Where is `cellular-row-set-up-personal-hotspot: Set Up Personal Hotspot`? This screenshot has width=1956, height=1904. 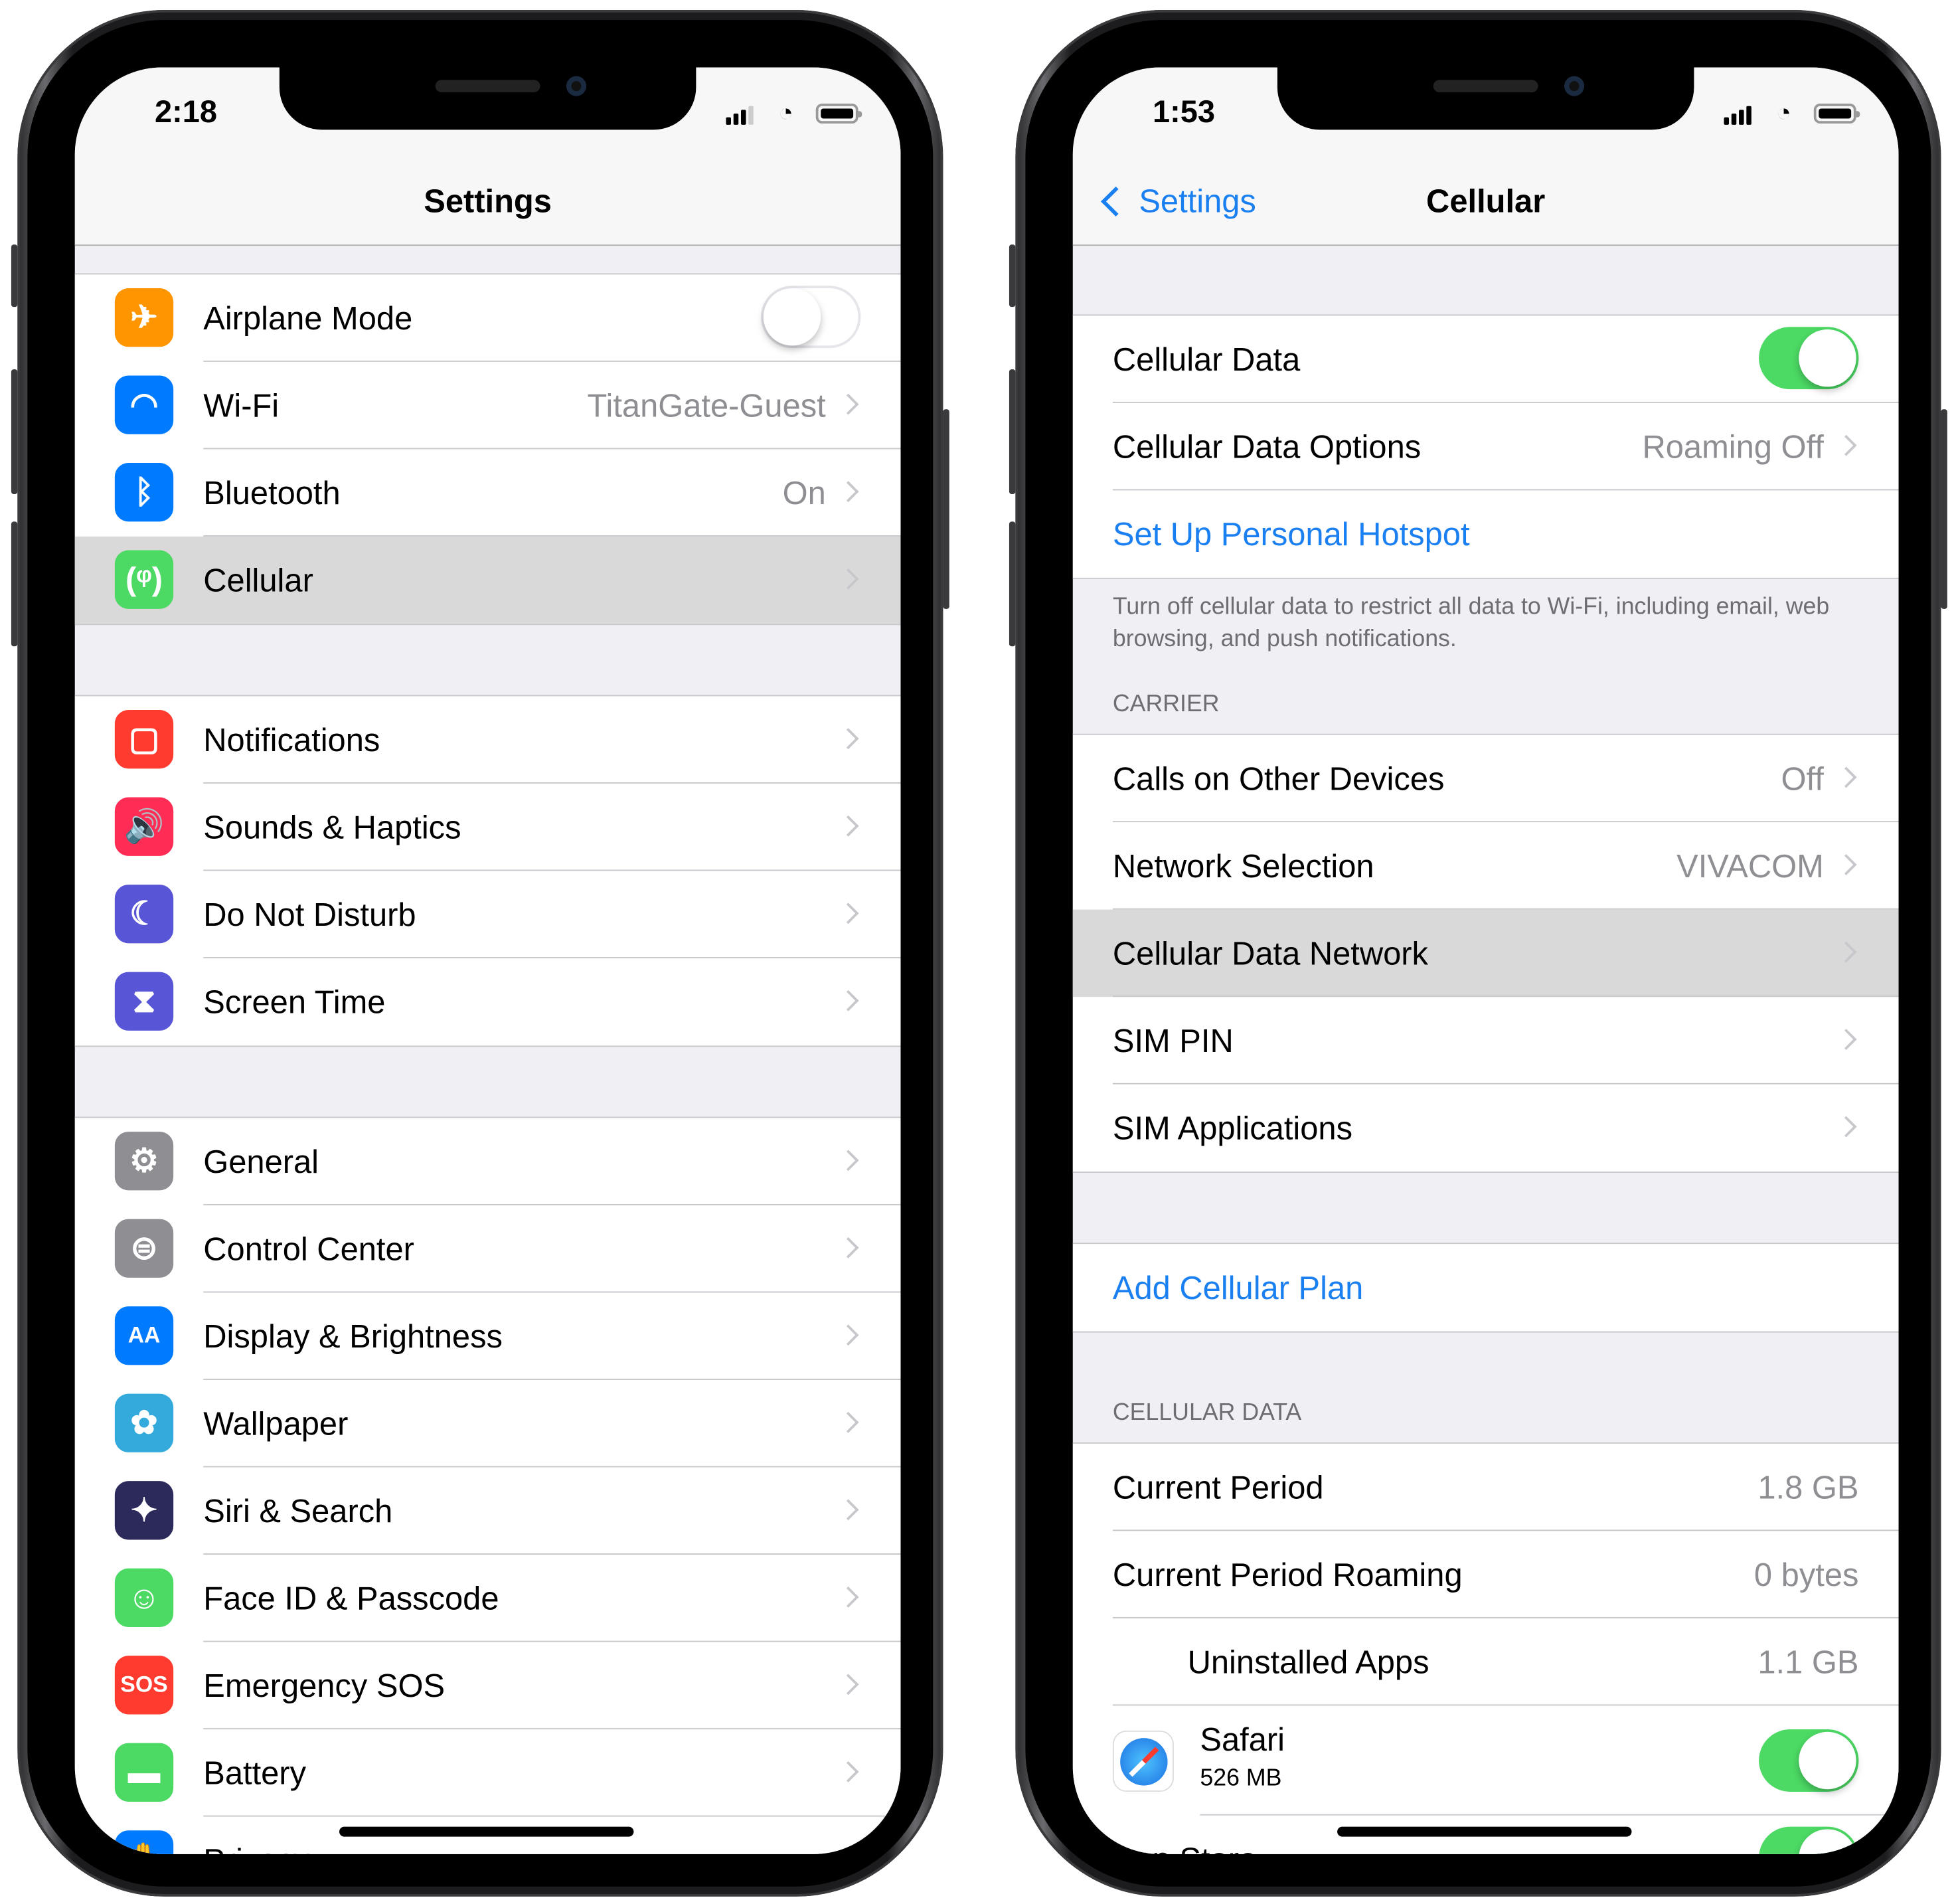 cellular-row-set-up-personal-hotspot: Set Up Personal Hotspot is located at coordinates (1486, 534).